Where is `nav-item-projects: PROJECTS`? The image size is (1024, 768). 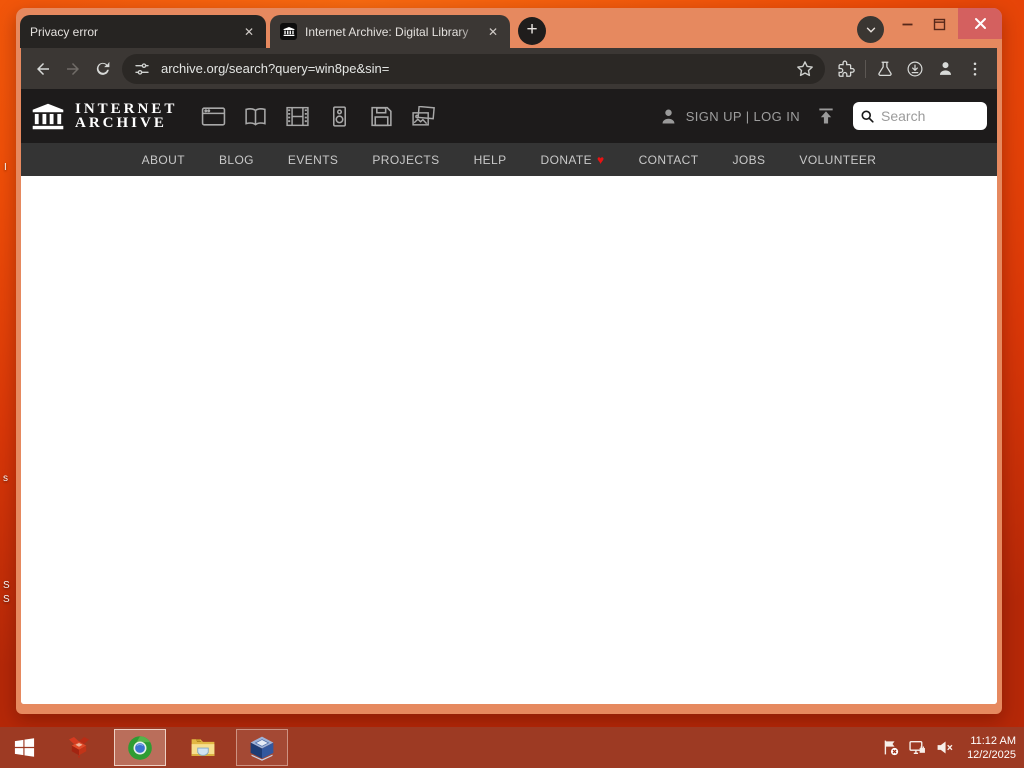
nav-item-projects: PROJECTS is located at coordinates (405, 160).